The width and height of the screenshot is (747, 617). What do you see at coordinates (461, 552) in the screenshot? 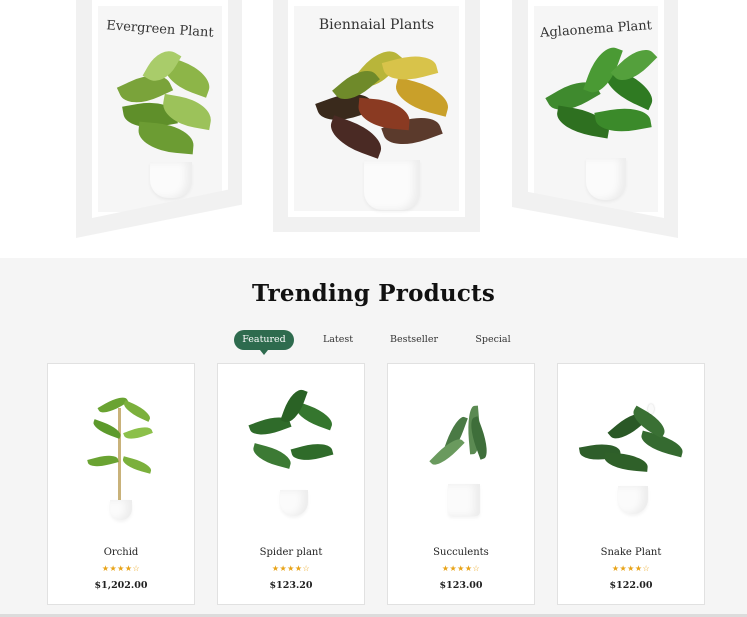
I see `product-name: Succulents` at bounding box center [461, 552].